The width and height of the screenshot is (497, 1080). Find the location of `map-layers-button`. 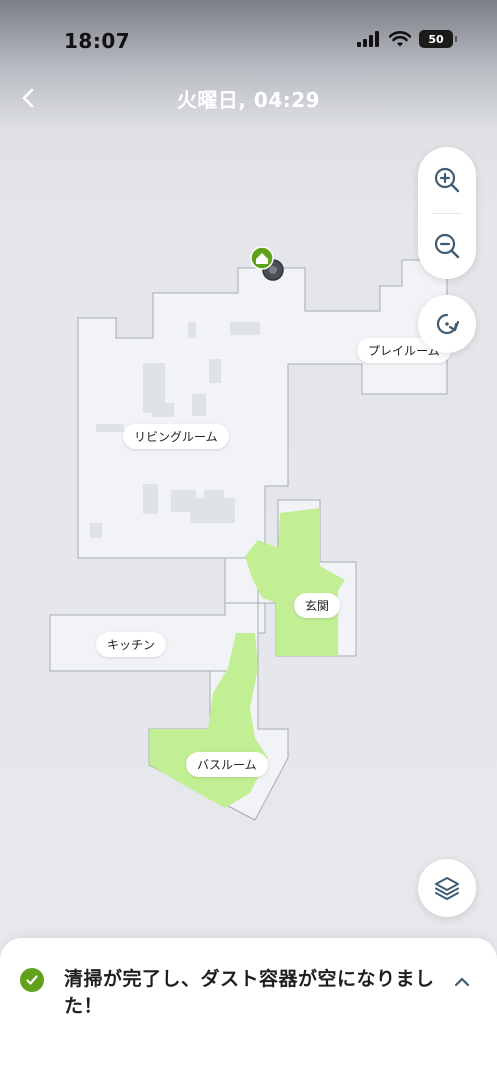

map-layers-button is located at coordinates (447, 888).